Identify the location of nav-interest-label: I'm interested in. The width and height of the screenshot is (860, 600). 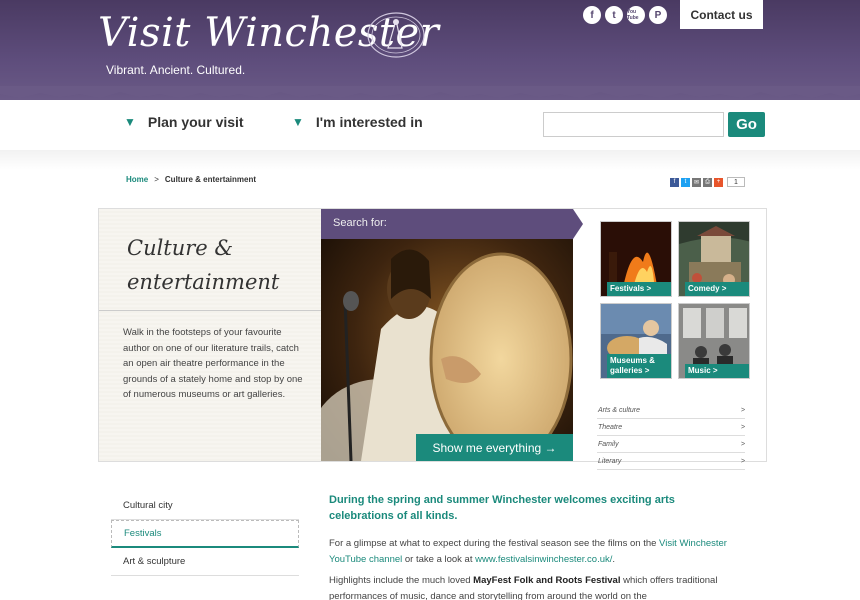
(369, 122).